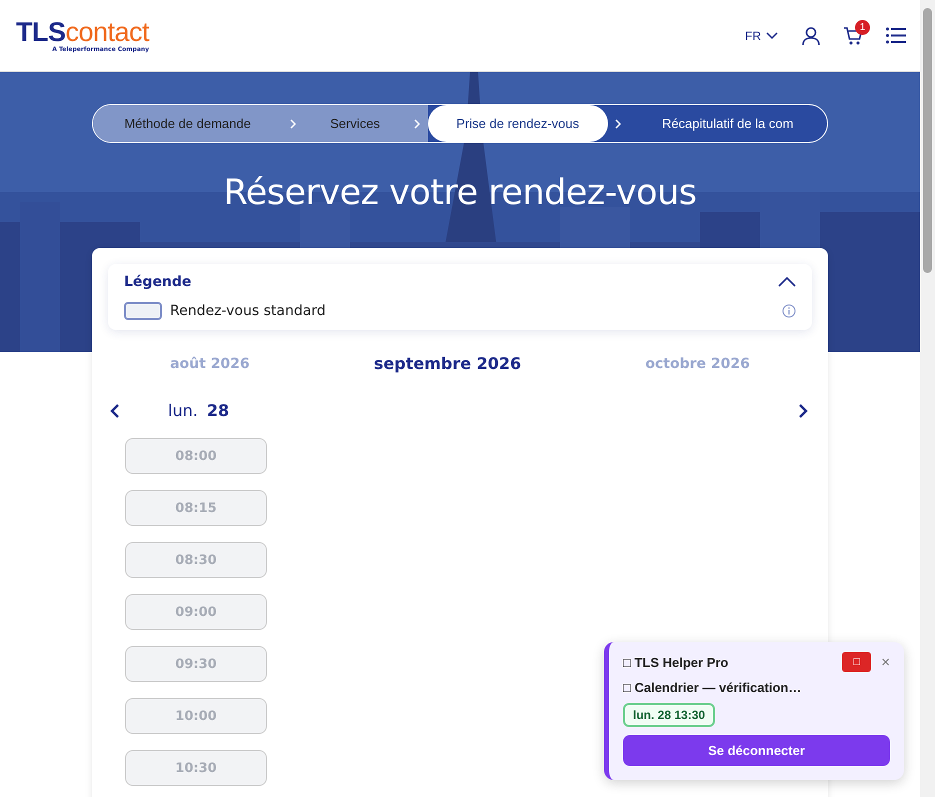 The image size is (935, 797). What do you see at coordinates (459, 193) in the screenshot?
I see `page-title: Réservez votre rendez-vous` at bounding box center [459, 193].